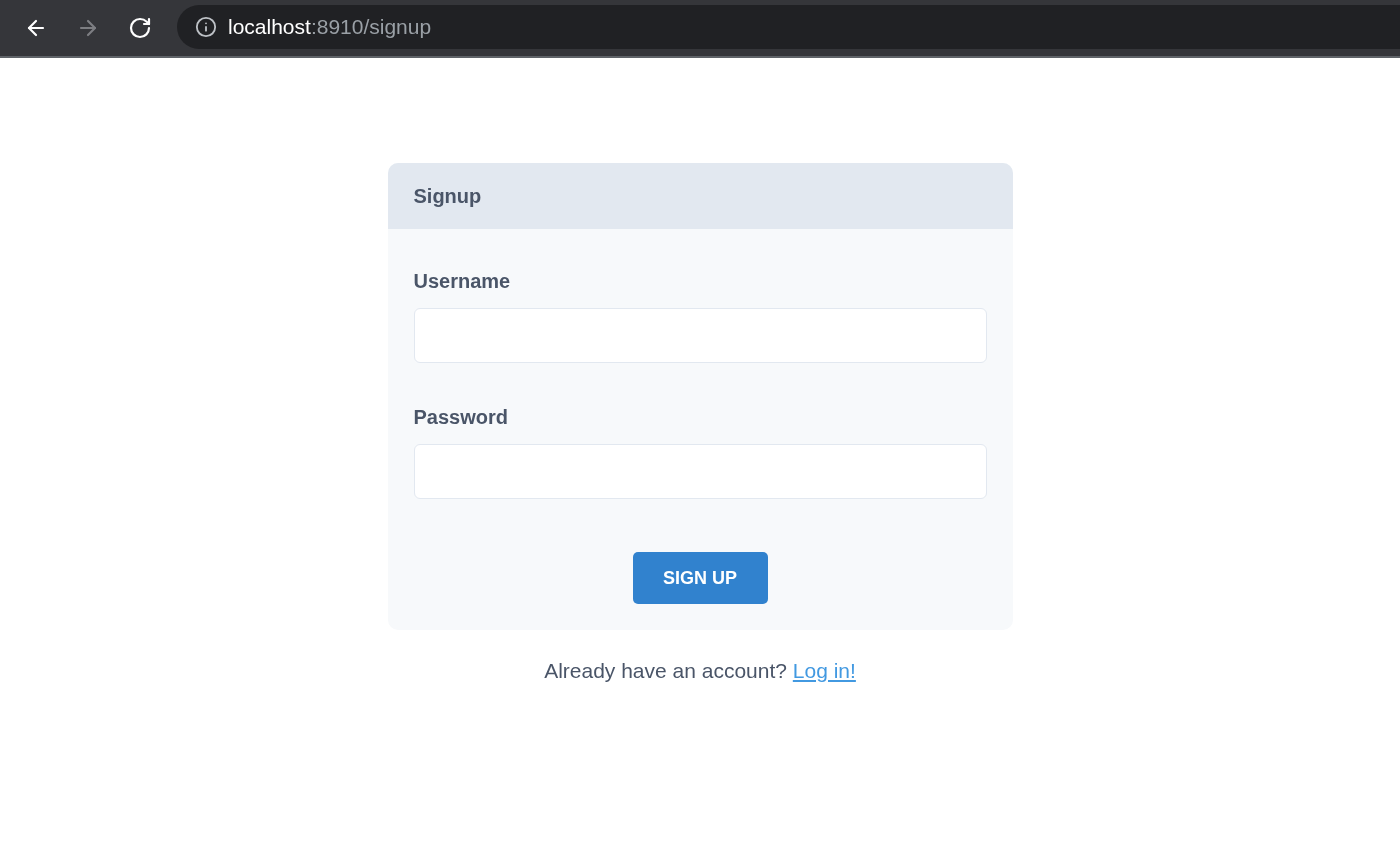 The image size is (1400, 852). Describe the element at coordinates (700, 671) in the screenshot. I see `login-prompt: Already have an account? Log in!` at that location.